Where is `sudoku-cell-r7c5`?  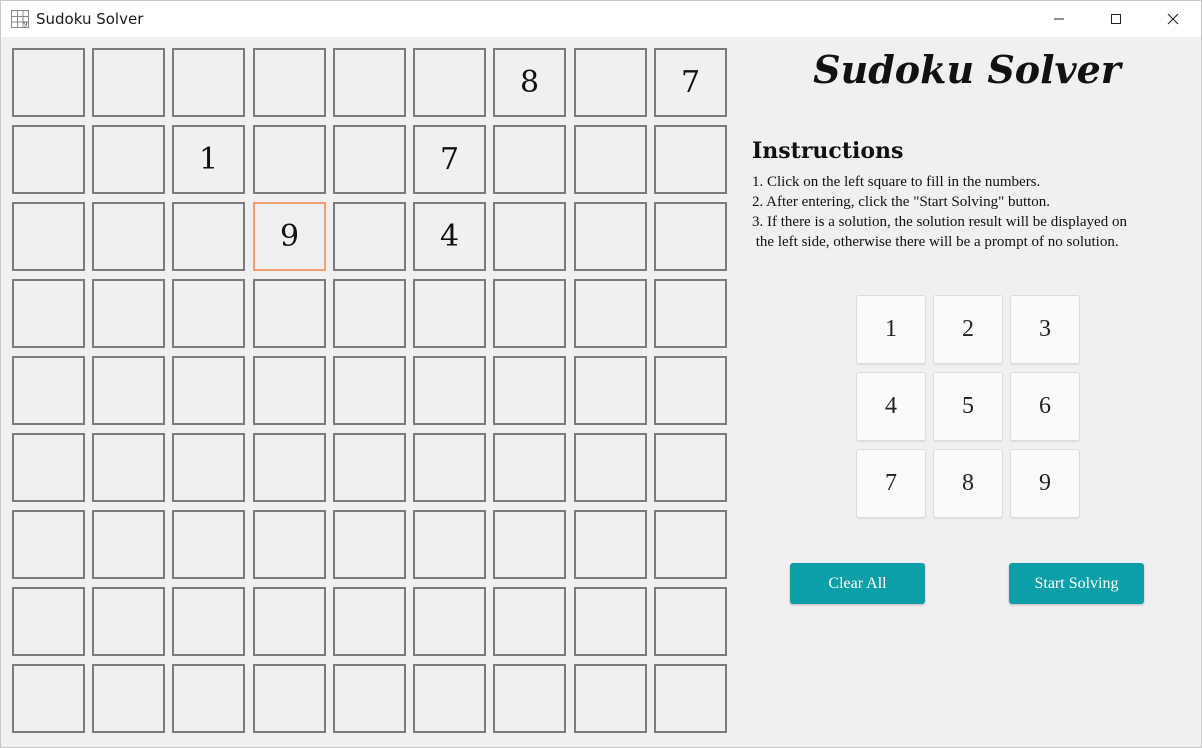 sudoku-cell-r7c5 is located at coordinates (369, 544).